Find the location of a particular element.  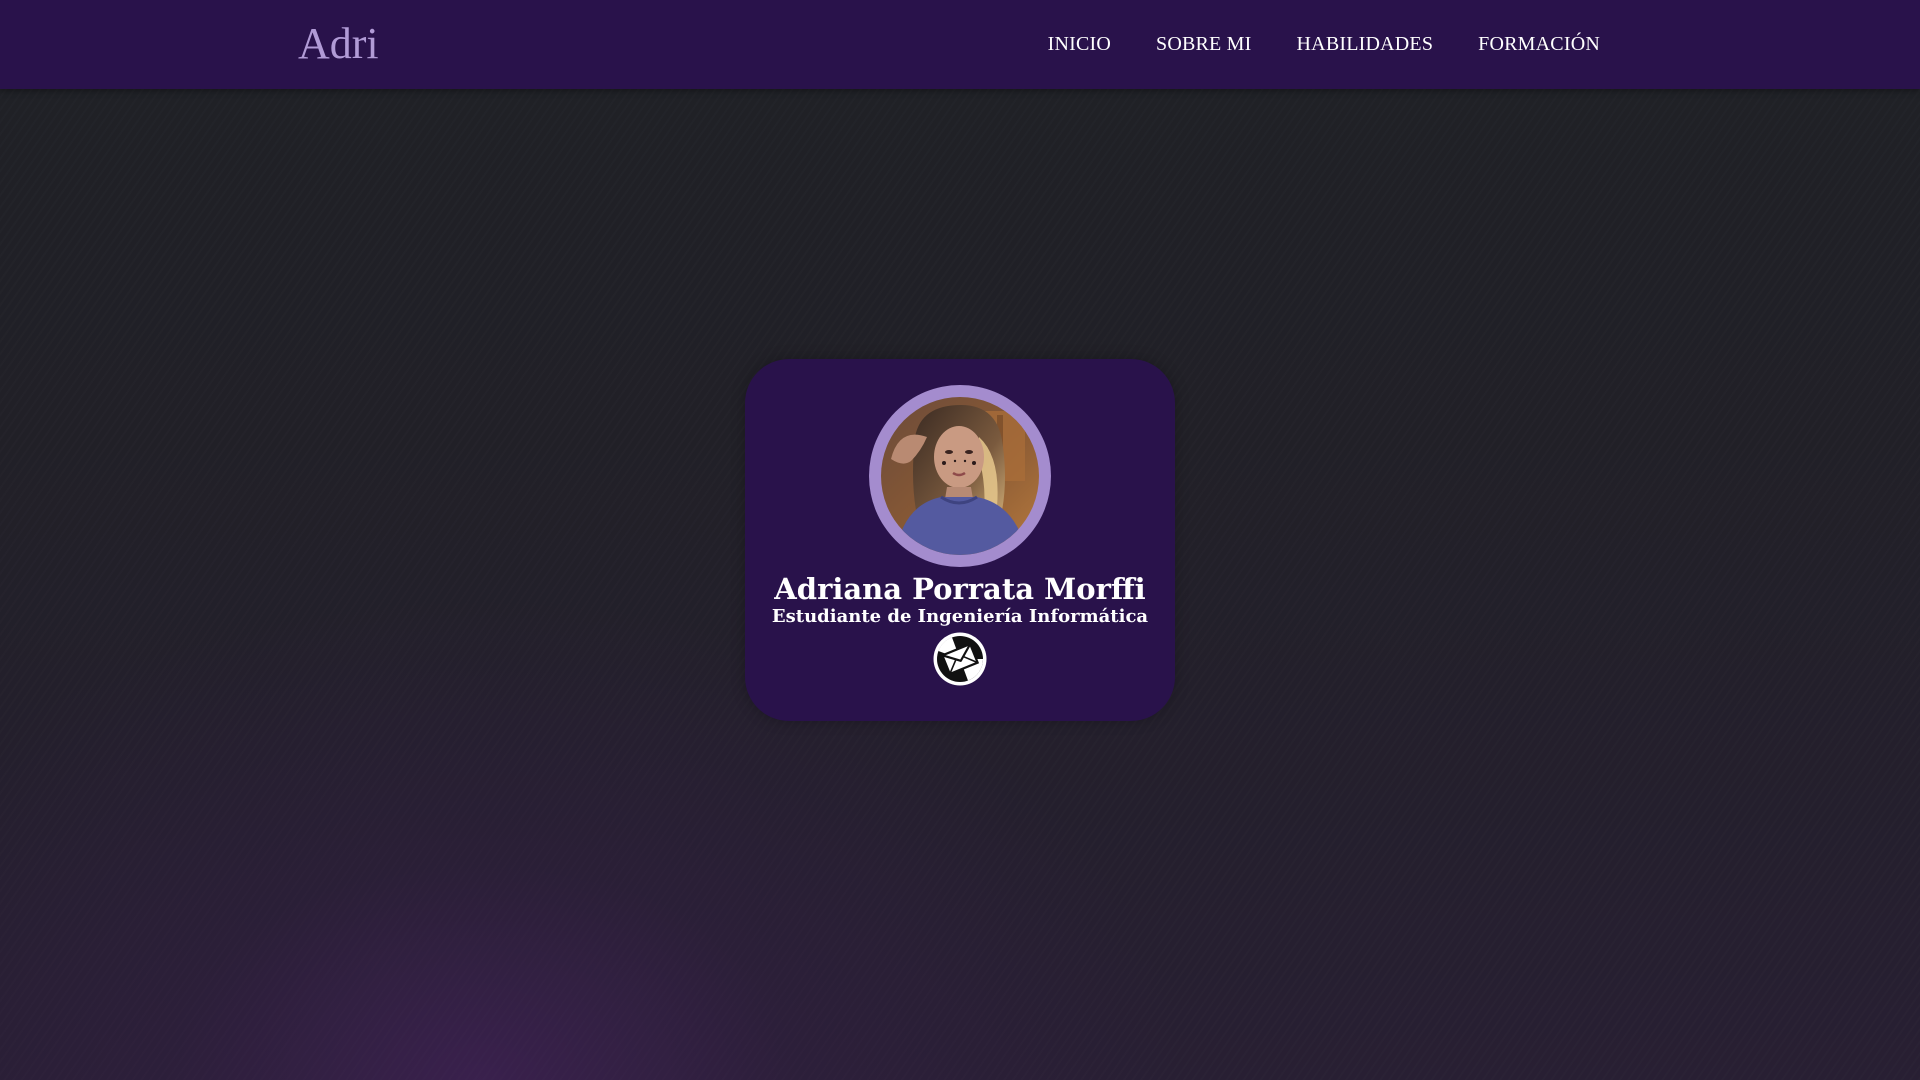

avatar-ring is located at coordinates (960, 476).